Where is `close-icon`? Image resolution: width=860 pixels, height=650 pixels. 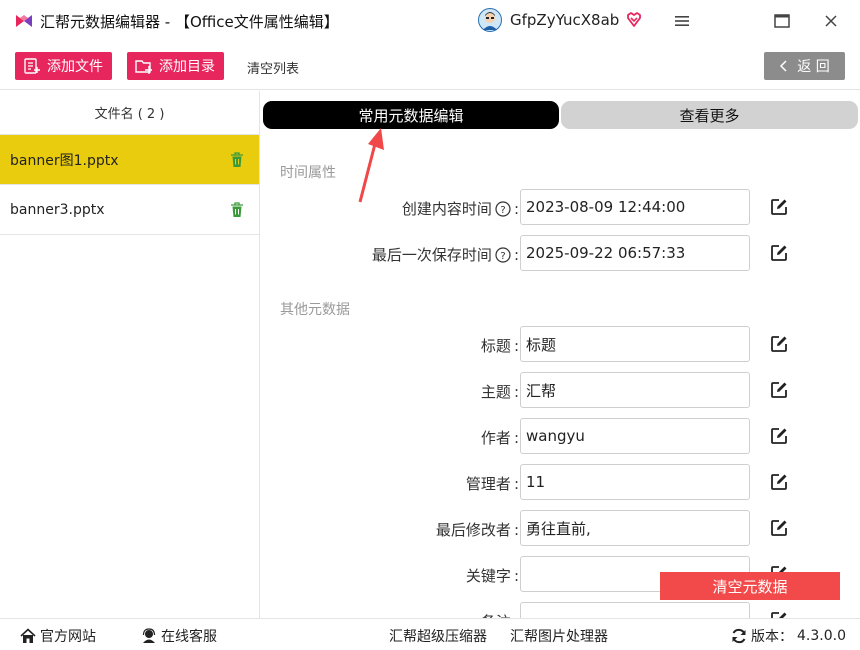
close-icon is located at coordinates (831, 21).